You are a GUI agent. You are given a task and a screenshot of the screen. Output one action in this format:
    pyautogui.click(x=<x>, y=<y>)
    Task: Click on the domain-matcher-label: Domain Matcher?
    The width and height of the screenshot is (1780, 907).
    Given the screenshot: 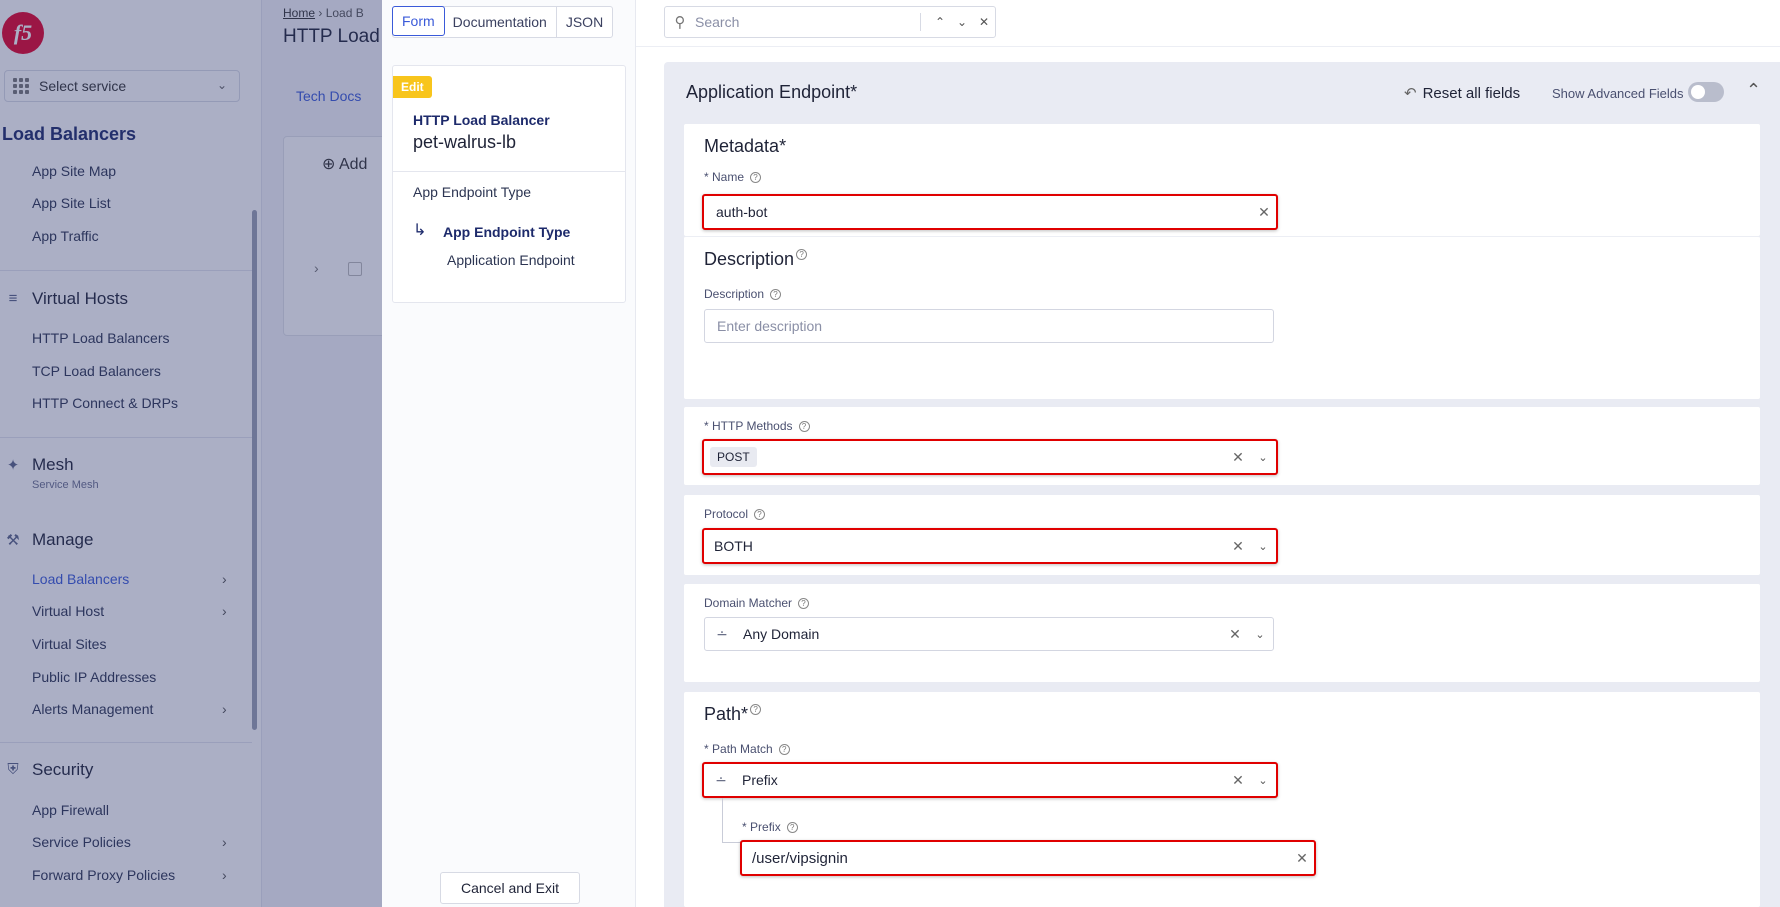 What is the action you would take?
    pyautogui.click(x=757, y=603)
    